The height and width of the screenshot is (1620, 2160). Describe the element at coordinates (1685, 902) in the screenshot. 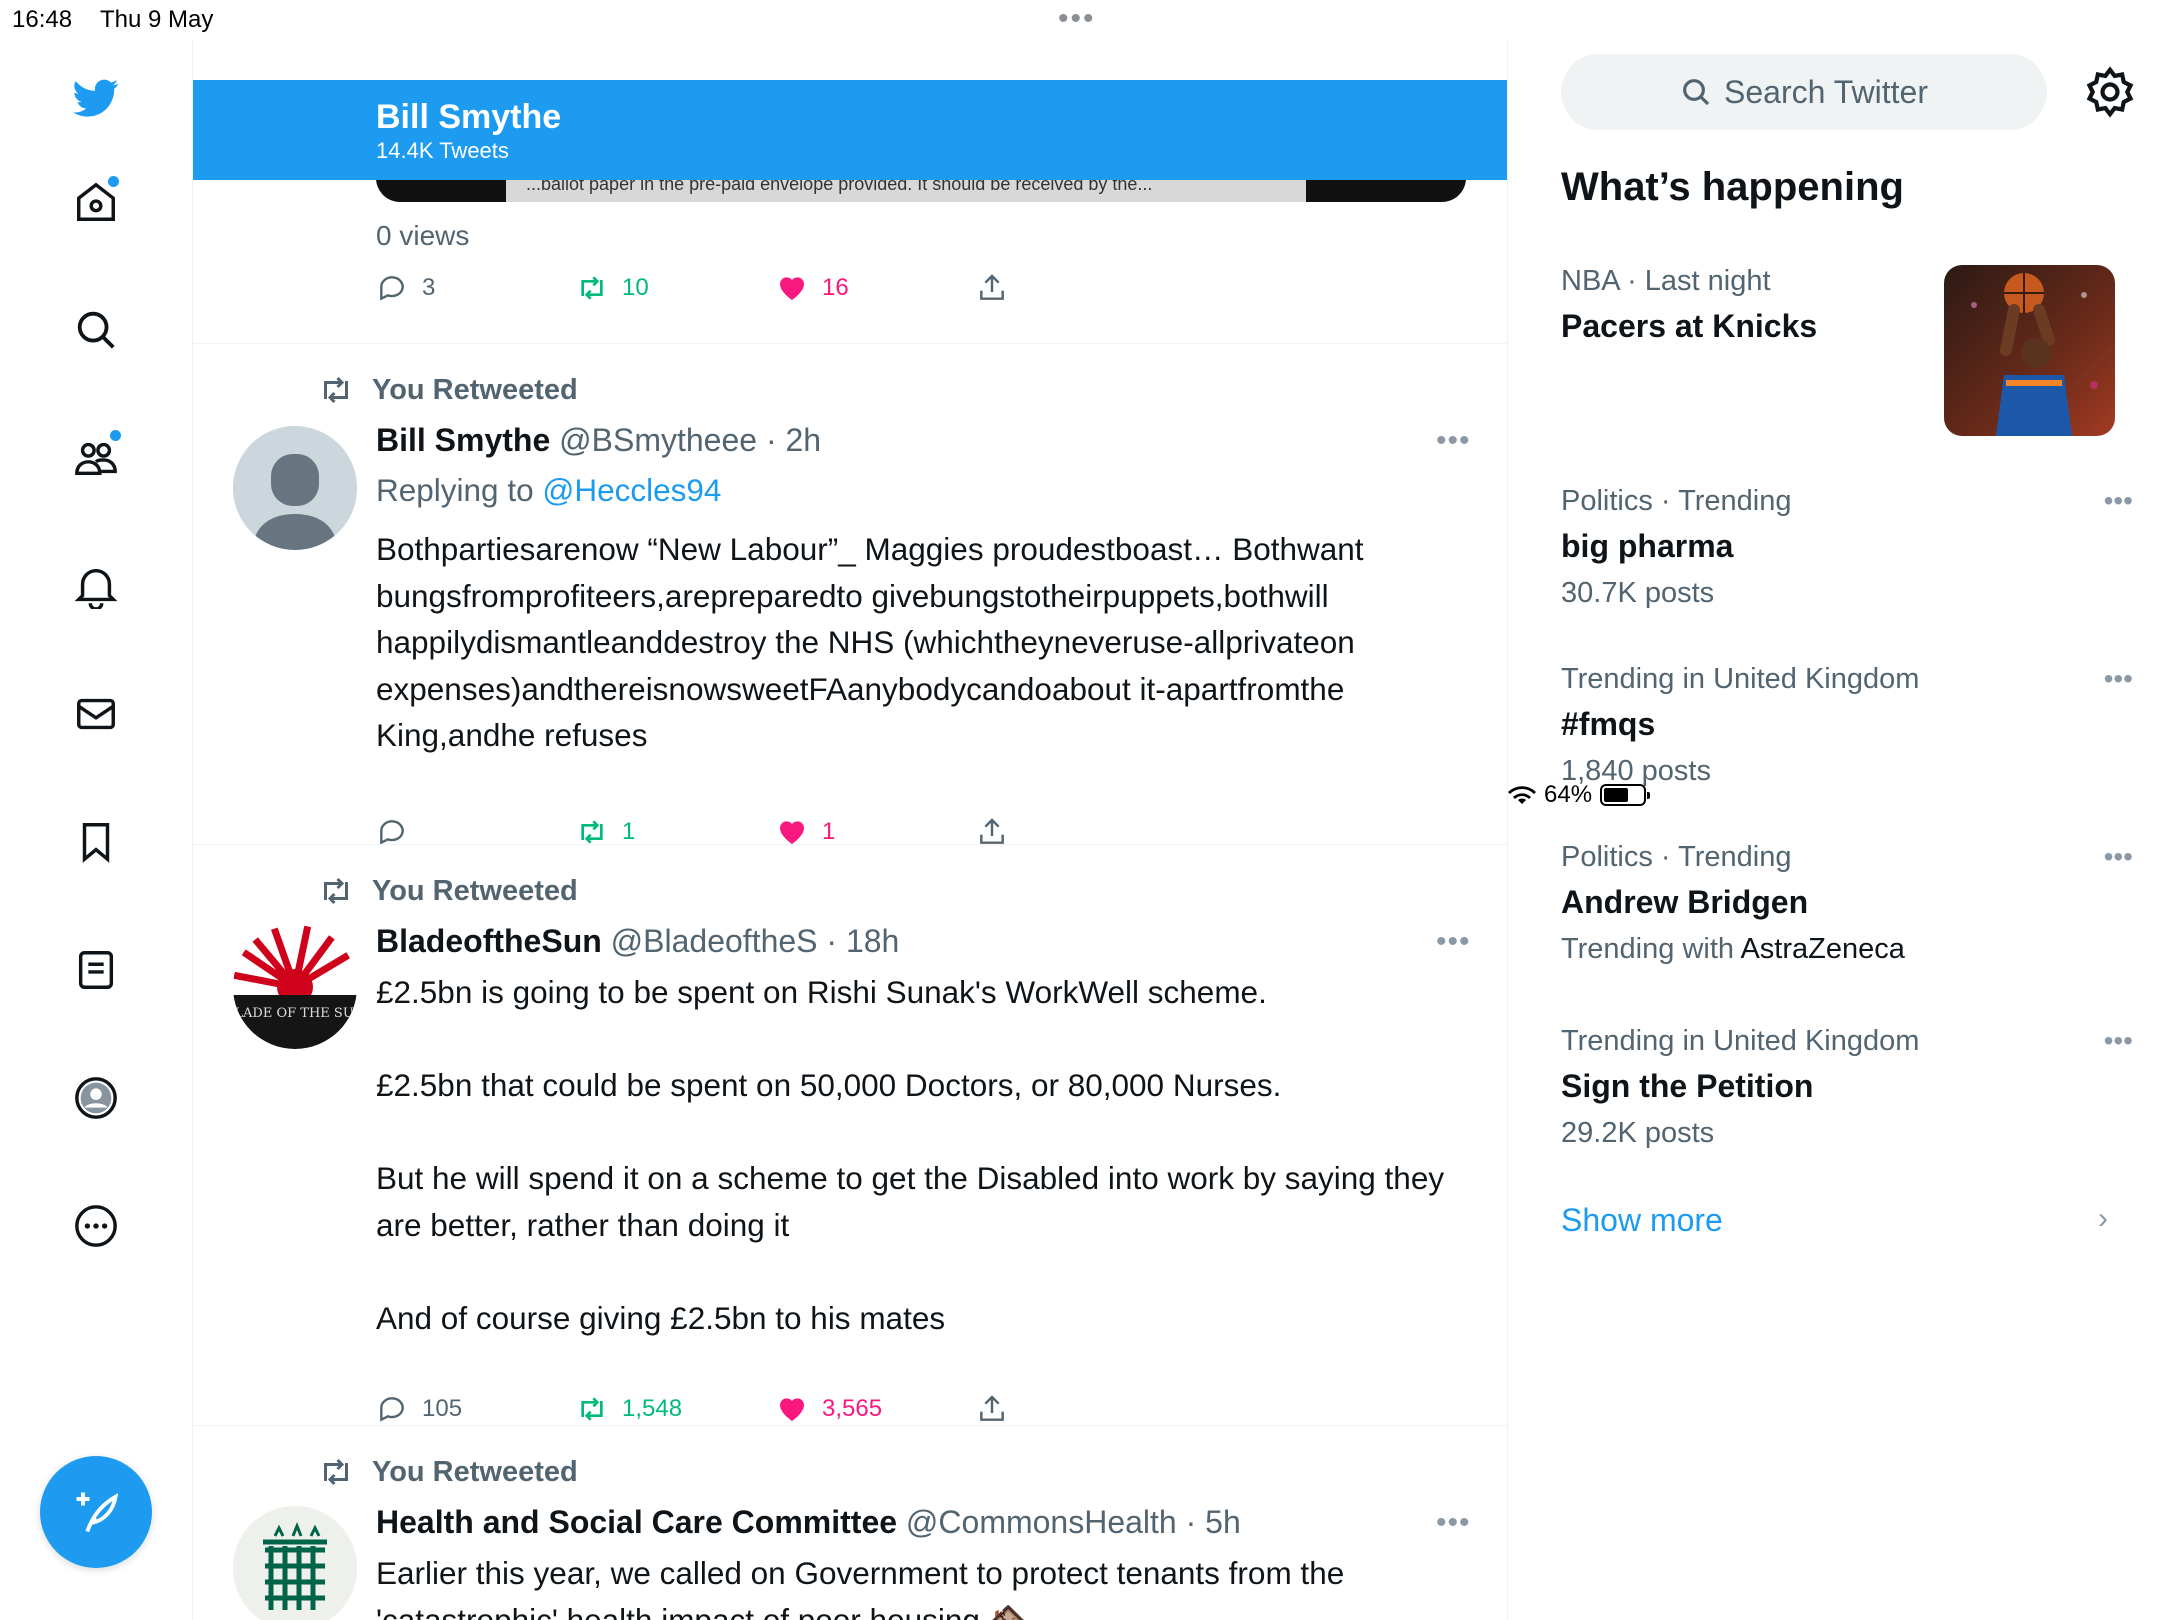

I see `trend-title: Andrew Bridgen` at that location.